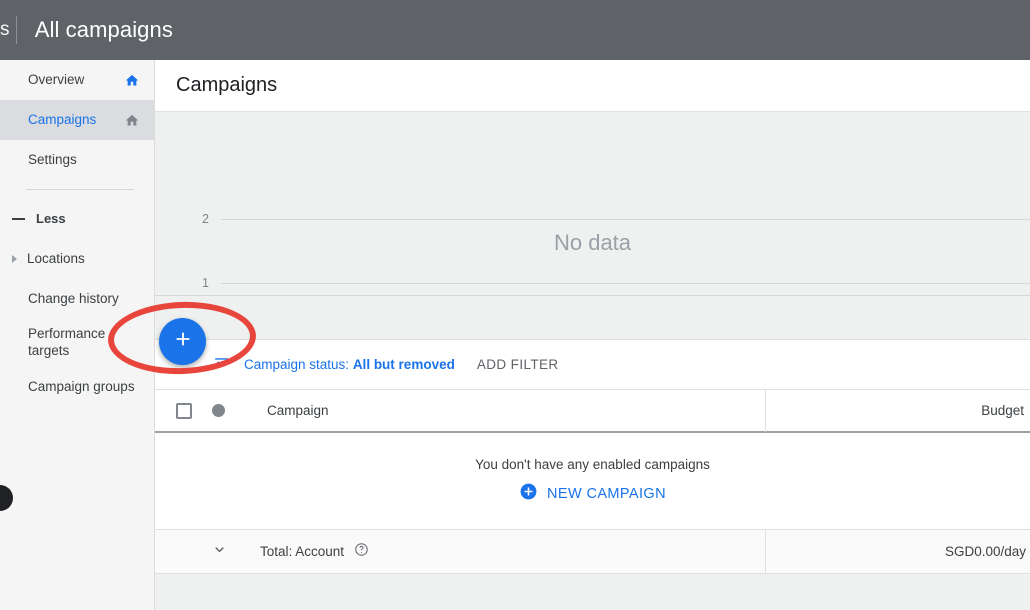 This screenshot has height=610, width=1030. What do you see at coordinates (298, 364) in the screenshot?
I see `filter-chip-prefix: Campaign status:` at bounding box center [298, 364].